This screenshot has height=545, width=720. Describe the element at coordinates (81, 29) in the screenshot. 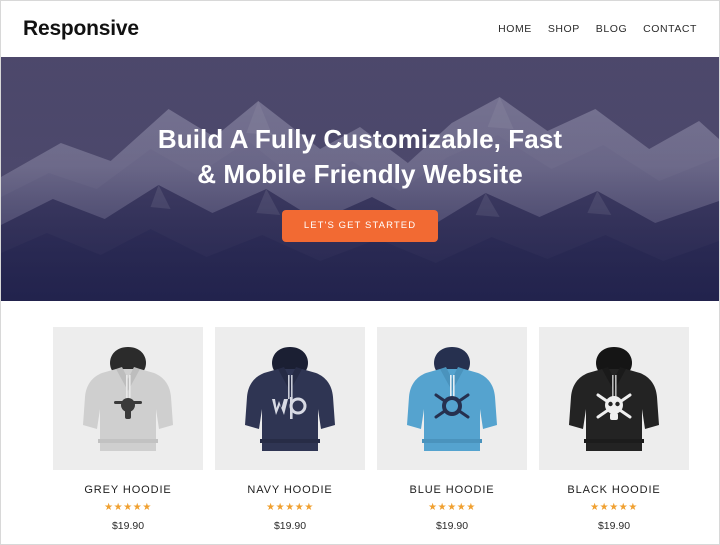

I see `site-brand-logo: Responsive` at that location.